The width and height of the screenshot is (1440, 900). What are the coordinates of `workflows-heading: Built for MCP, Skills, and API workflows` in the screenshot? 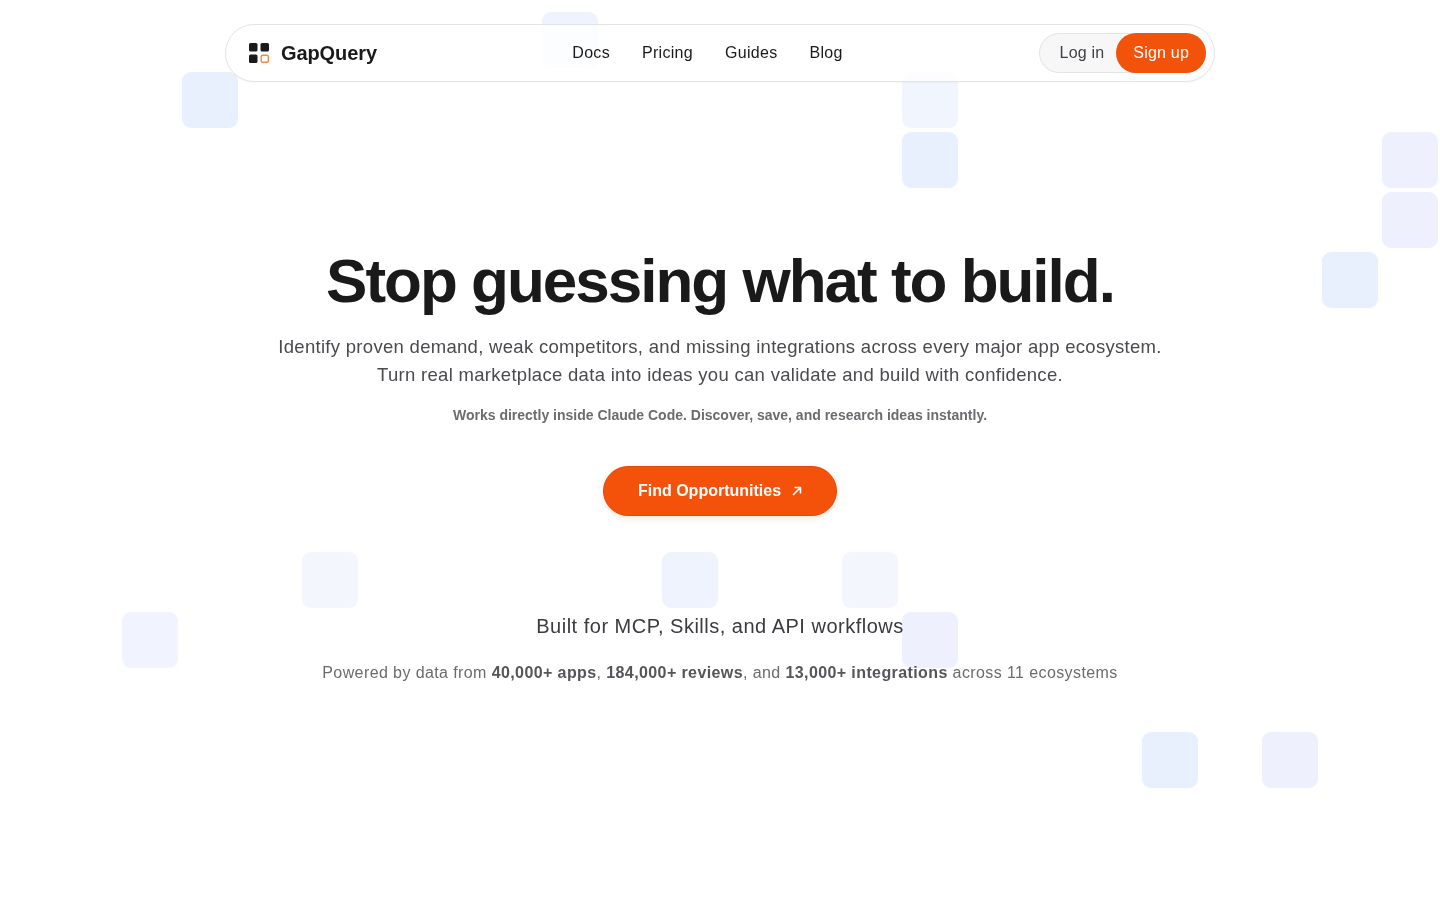 It's located at (720, 626).